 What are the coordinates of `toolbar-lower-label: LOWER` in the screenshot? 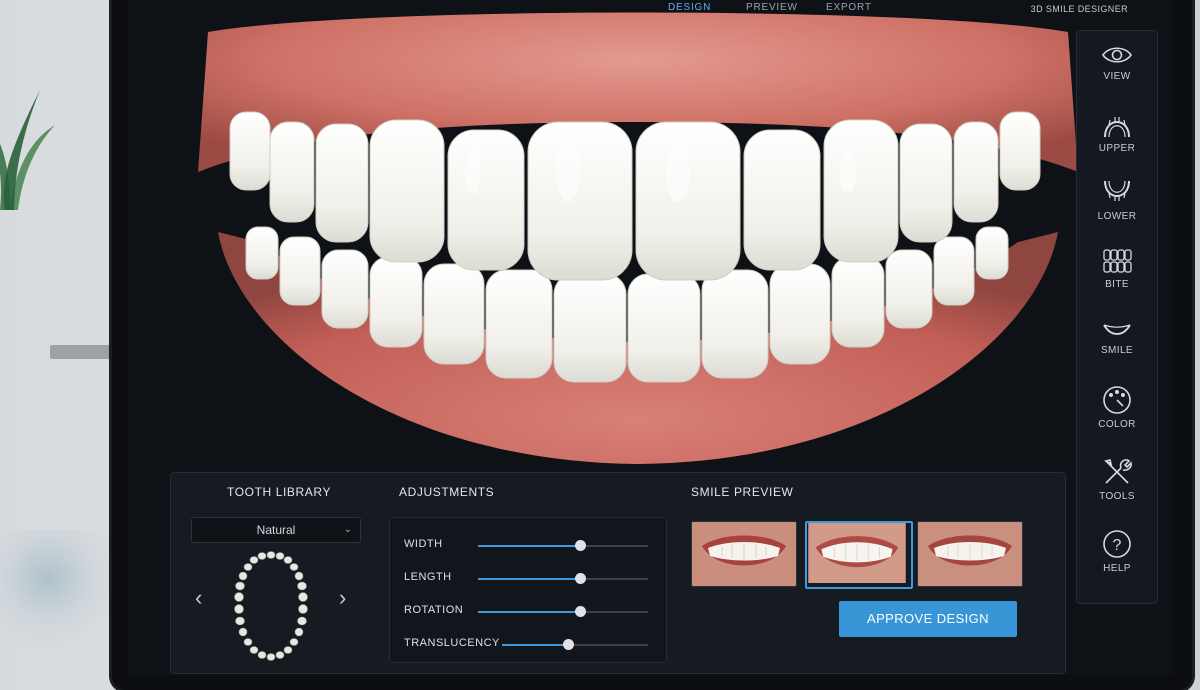 It's located at (1117, 216).